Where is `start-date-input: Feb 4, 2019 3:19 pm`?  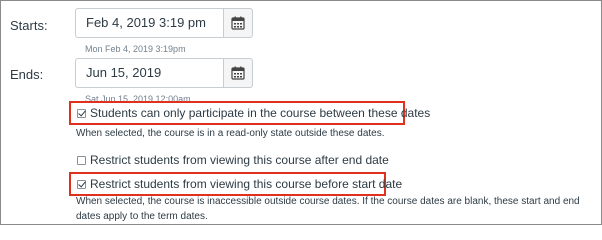 start-date-input: Feb 4, 2019 3:19 pm is located at coordinates (149, 23).